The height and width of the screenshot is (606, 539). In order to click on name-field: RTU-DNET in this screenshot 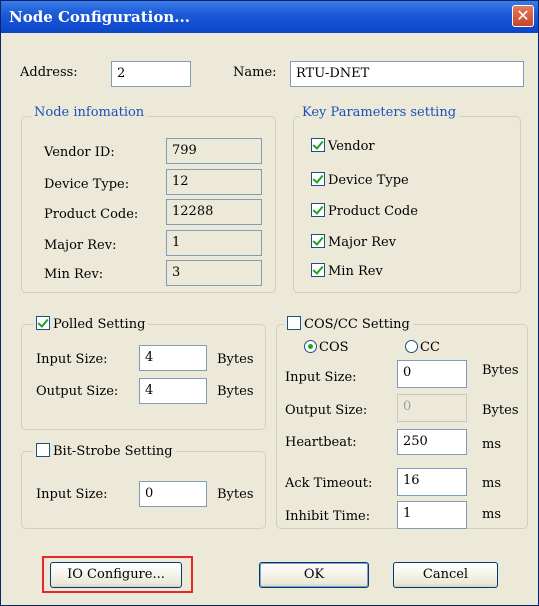, I will do `click(407, 74)`.